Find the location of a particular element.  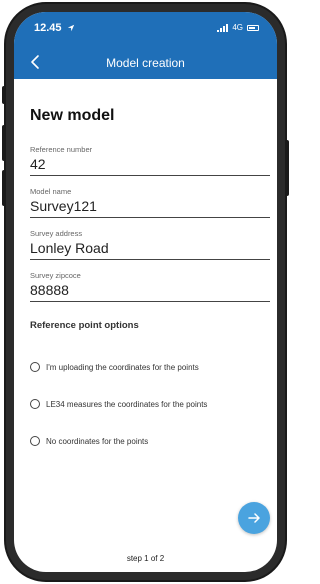

option-label: No coordinates for the points is located at coordinates (97, 441).